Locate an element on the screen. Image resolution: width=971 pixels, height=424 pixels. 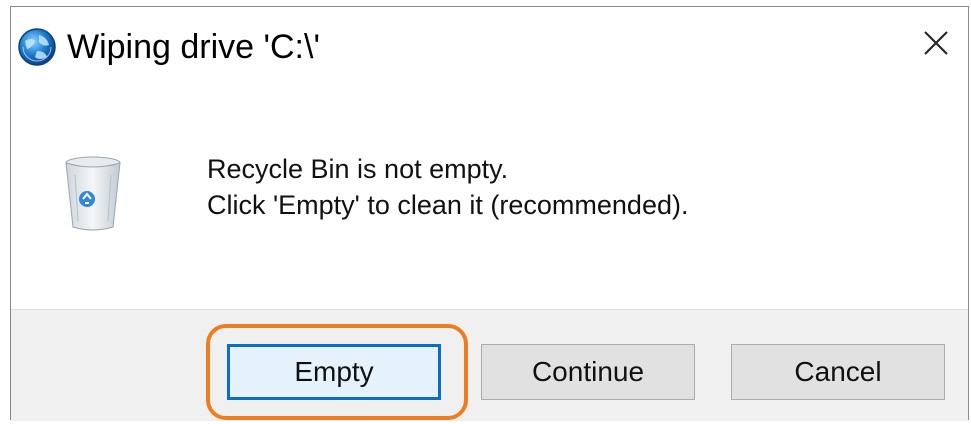
close-button is located at coordinates (936, 43).